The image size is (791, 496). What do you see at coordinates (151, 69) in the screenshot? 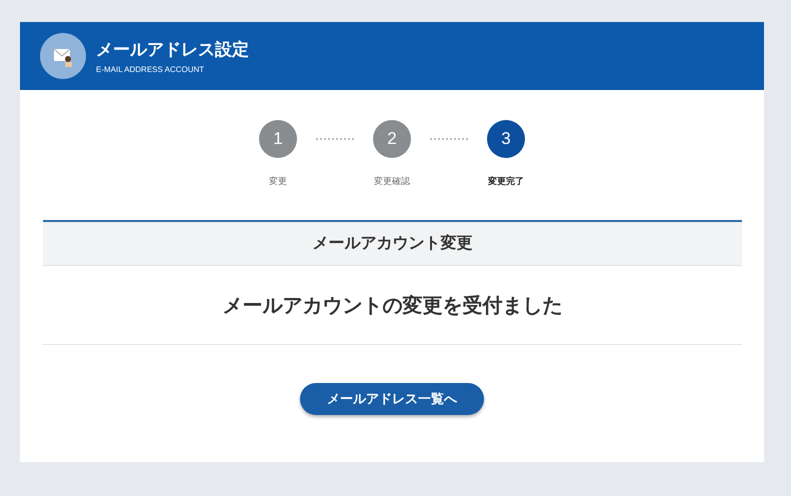
I see `header-subtitle: E-MAIL ADDRESS ACCOUNT` at bounding box center [151, 69].